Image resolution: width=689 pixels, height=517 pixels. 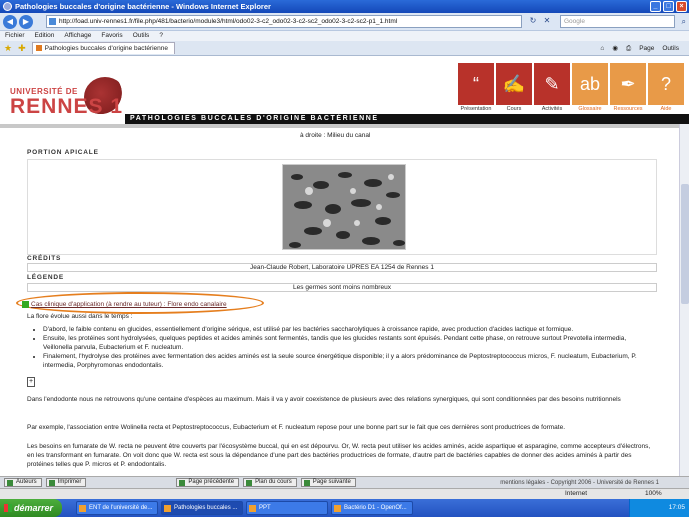 What do you see at coordinates (476, 84) in the screenshot?
I see `presentation-icon: “` at bounding box center [476, 84].